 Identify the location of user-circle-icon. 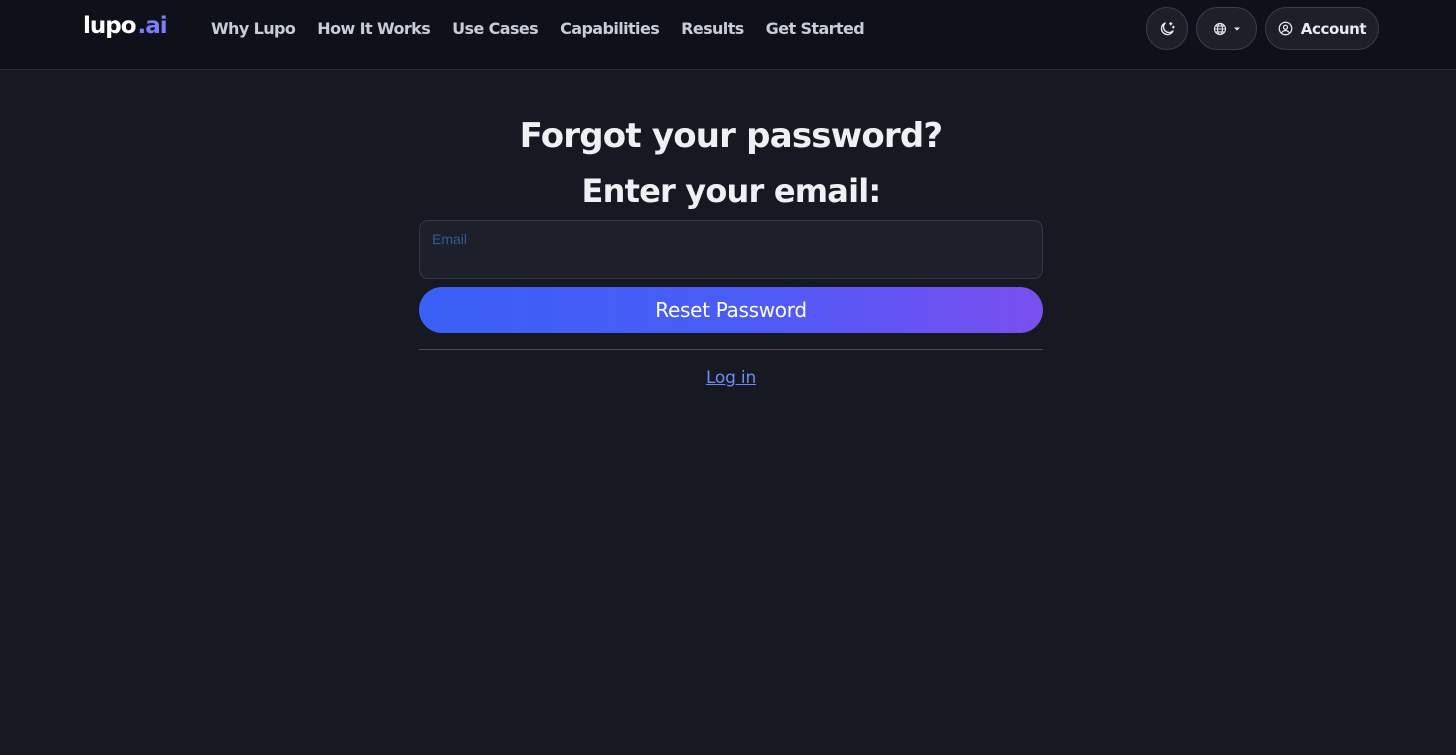
(1285, 28).